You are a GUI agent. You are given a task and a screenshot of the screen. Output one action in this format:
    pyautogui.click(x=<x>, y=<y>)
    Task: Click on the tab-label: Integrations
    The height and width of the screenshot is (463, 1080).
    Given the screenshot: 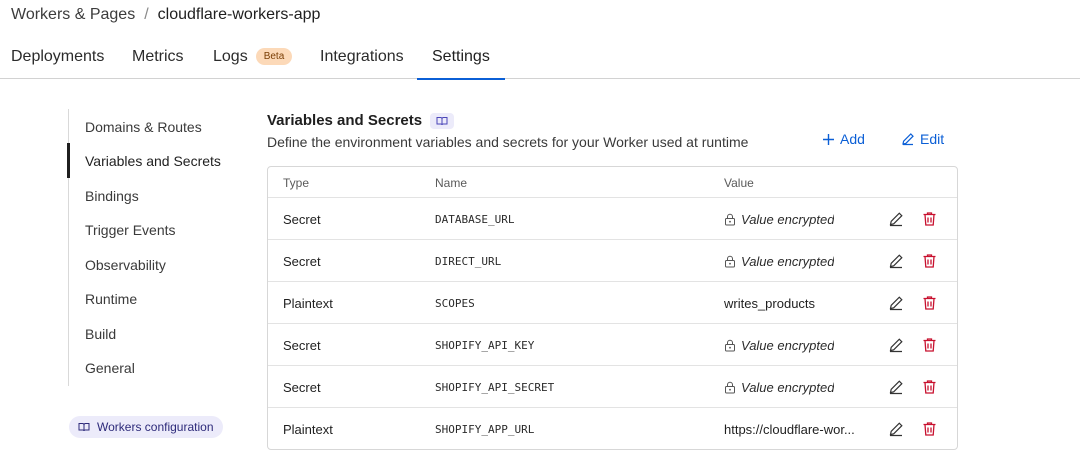 What is the action you would take?
    pyautogui.click(x=362, y=56)
    